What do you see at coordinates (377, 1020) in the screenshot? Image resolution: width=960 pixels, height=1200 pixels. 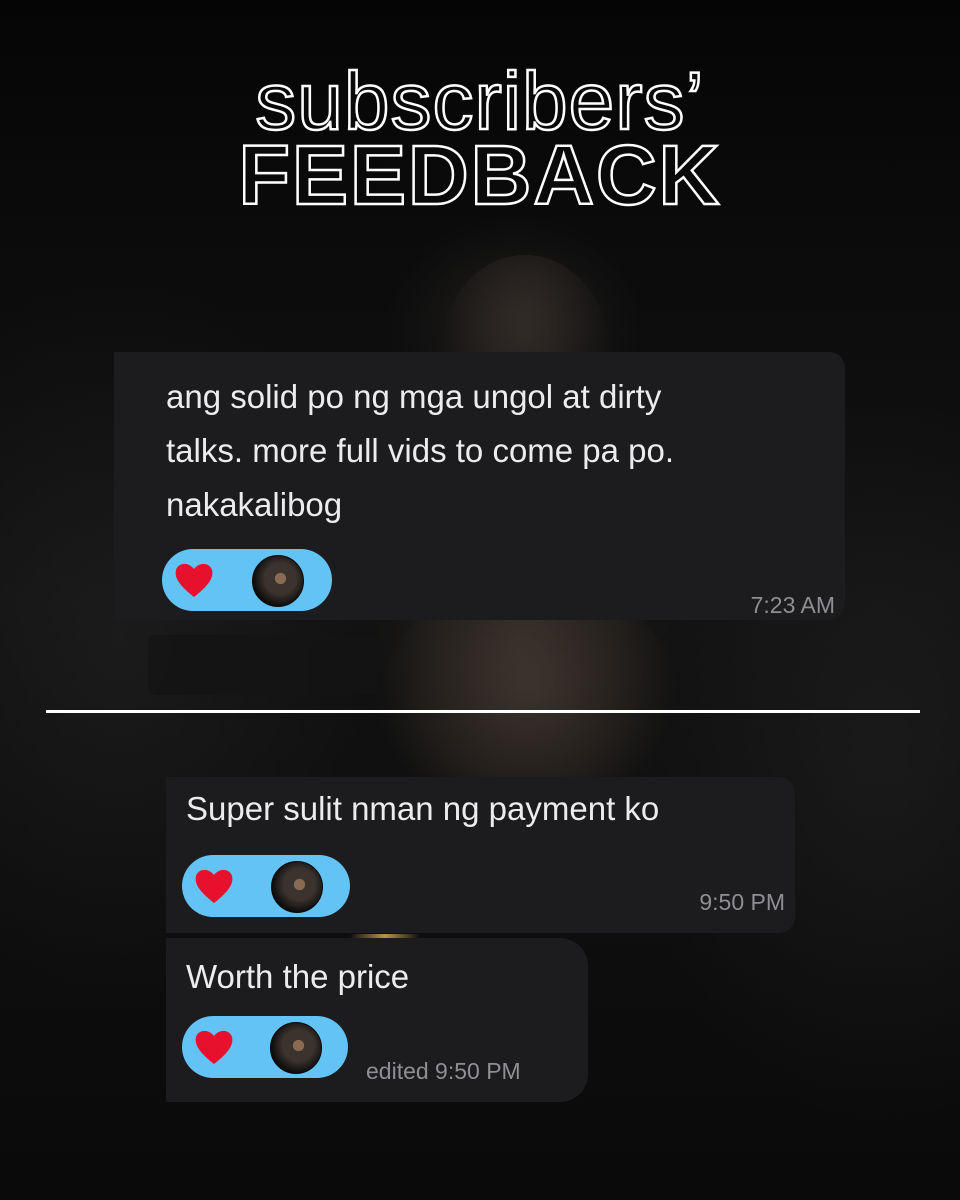 I see `message-bubble-3: Worth the price edited 9:50 PM` at bounding box center [377, 1020].